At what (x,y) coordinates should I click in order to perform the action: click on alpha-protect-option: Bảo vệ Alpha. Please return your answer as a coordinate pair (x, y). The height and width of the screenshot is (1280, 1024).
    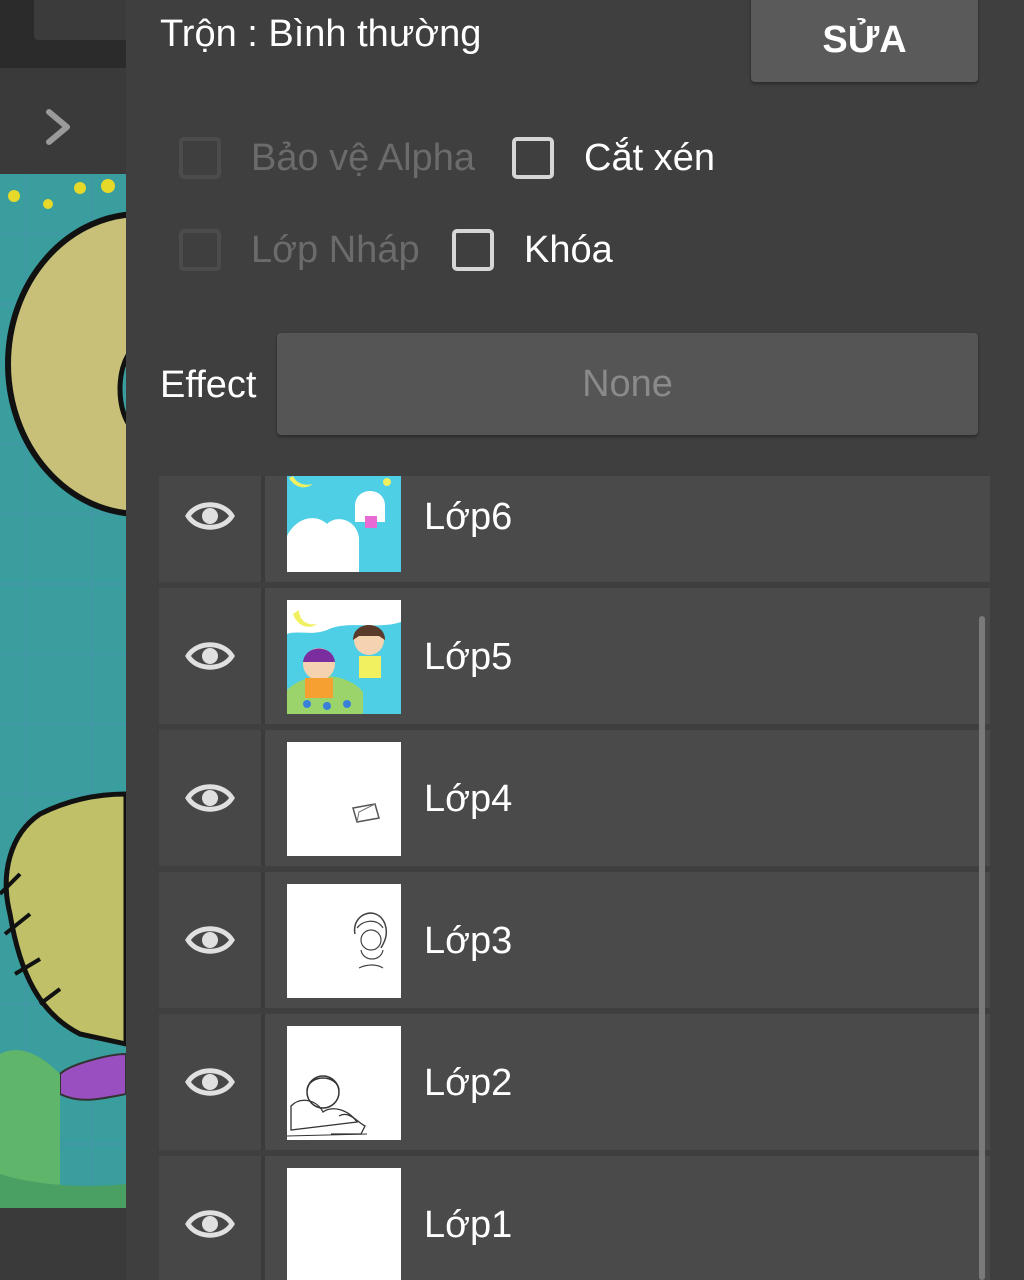
    Looking at the image, I should click on (327, 158).